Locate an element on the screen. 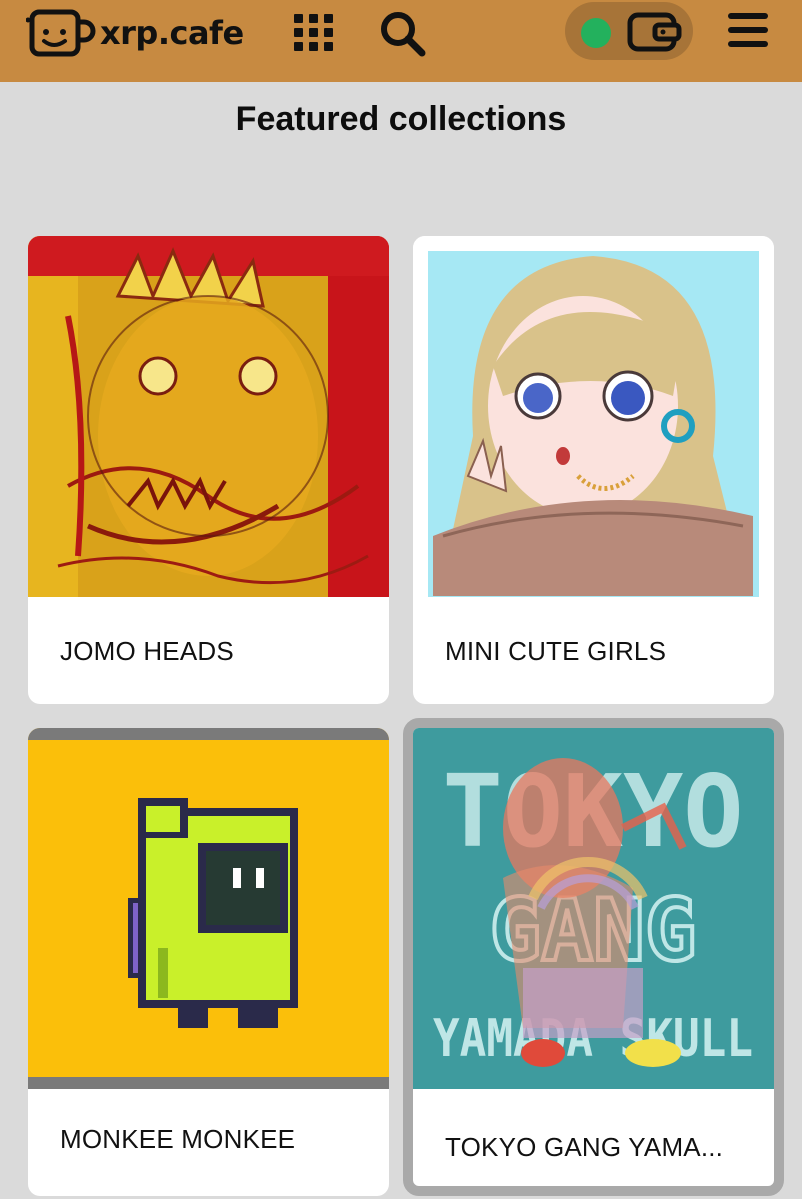 Image resolution: width=802 pixels, height=1199 pixels. menu-icon is located at coordinates (748, 30).